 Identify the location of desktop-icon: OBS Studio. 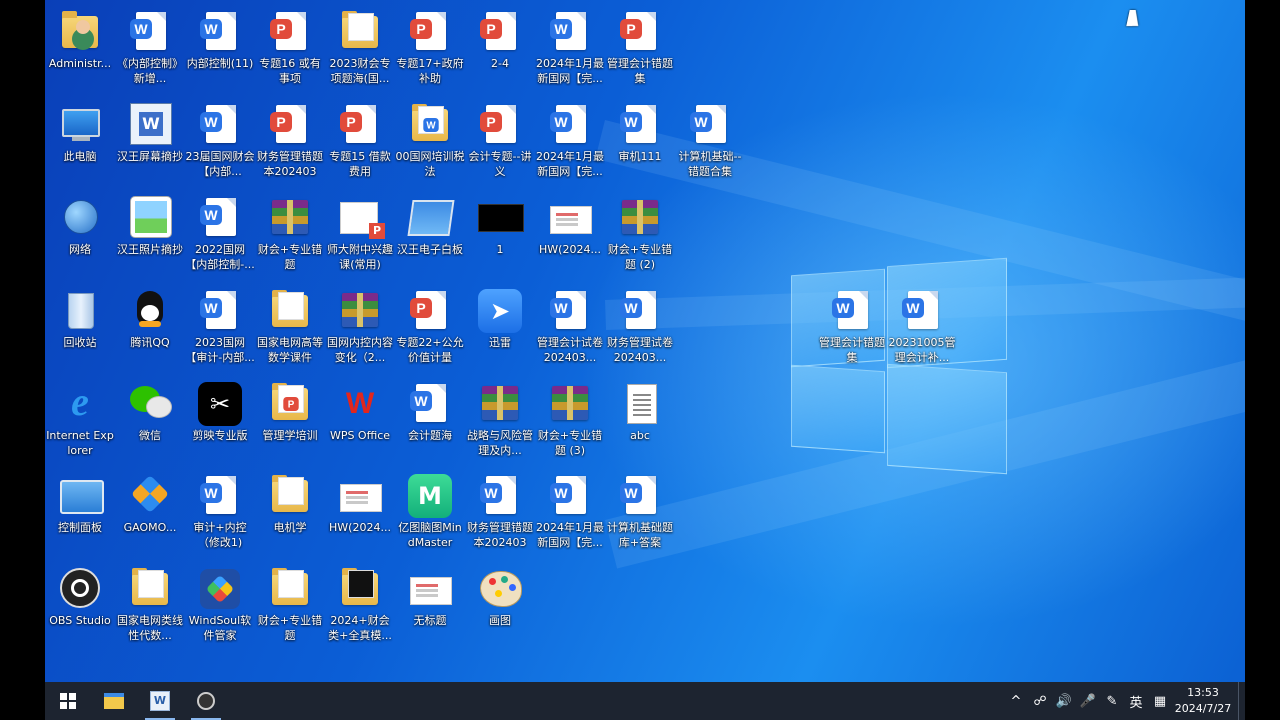
(80, 607).